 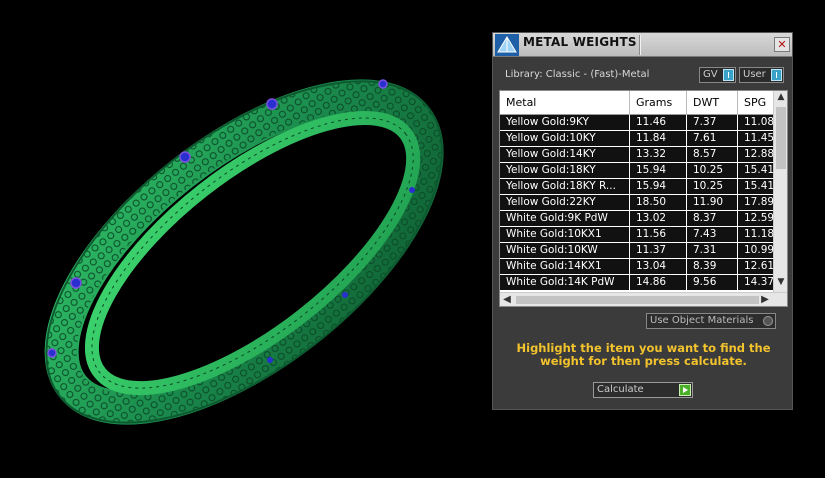 What do you see at coordinates (712, 138) in the screenshot?
I see `dwt-cell: 7.61` at bounding box center [712, 138].